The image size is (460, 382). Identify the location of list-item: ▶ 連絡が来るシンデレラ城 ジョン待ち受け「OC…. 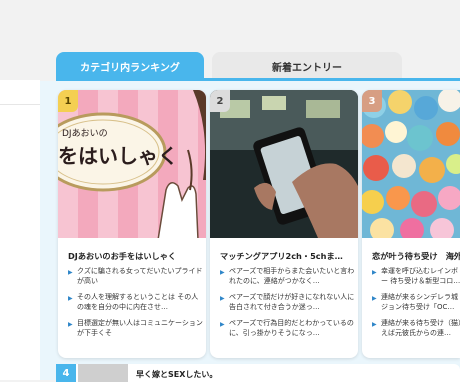
(416, 302).